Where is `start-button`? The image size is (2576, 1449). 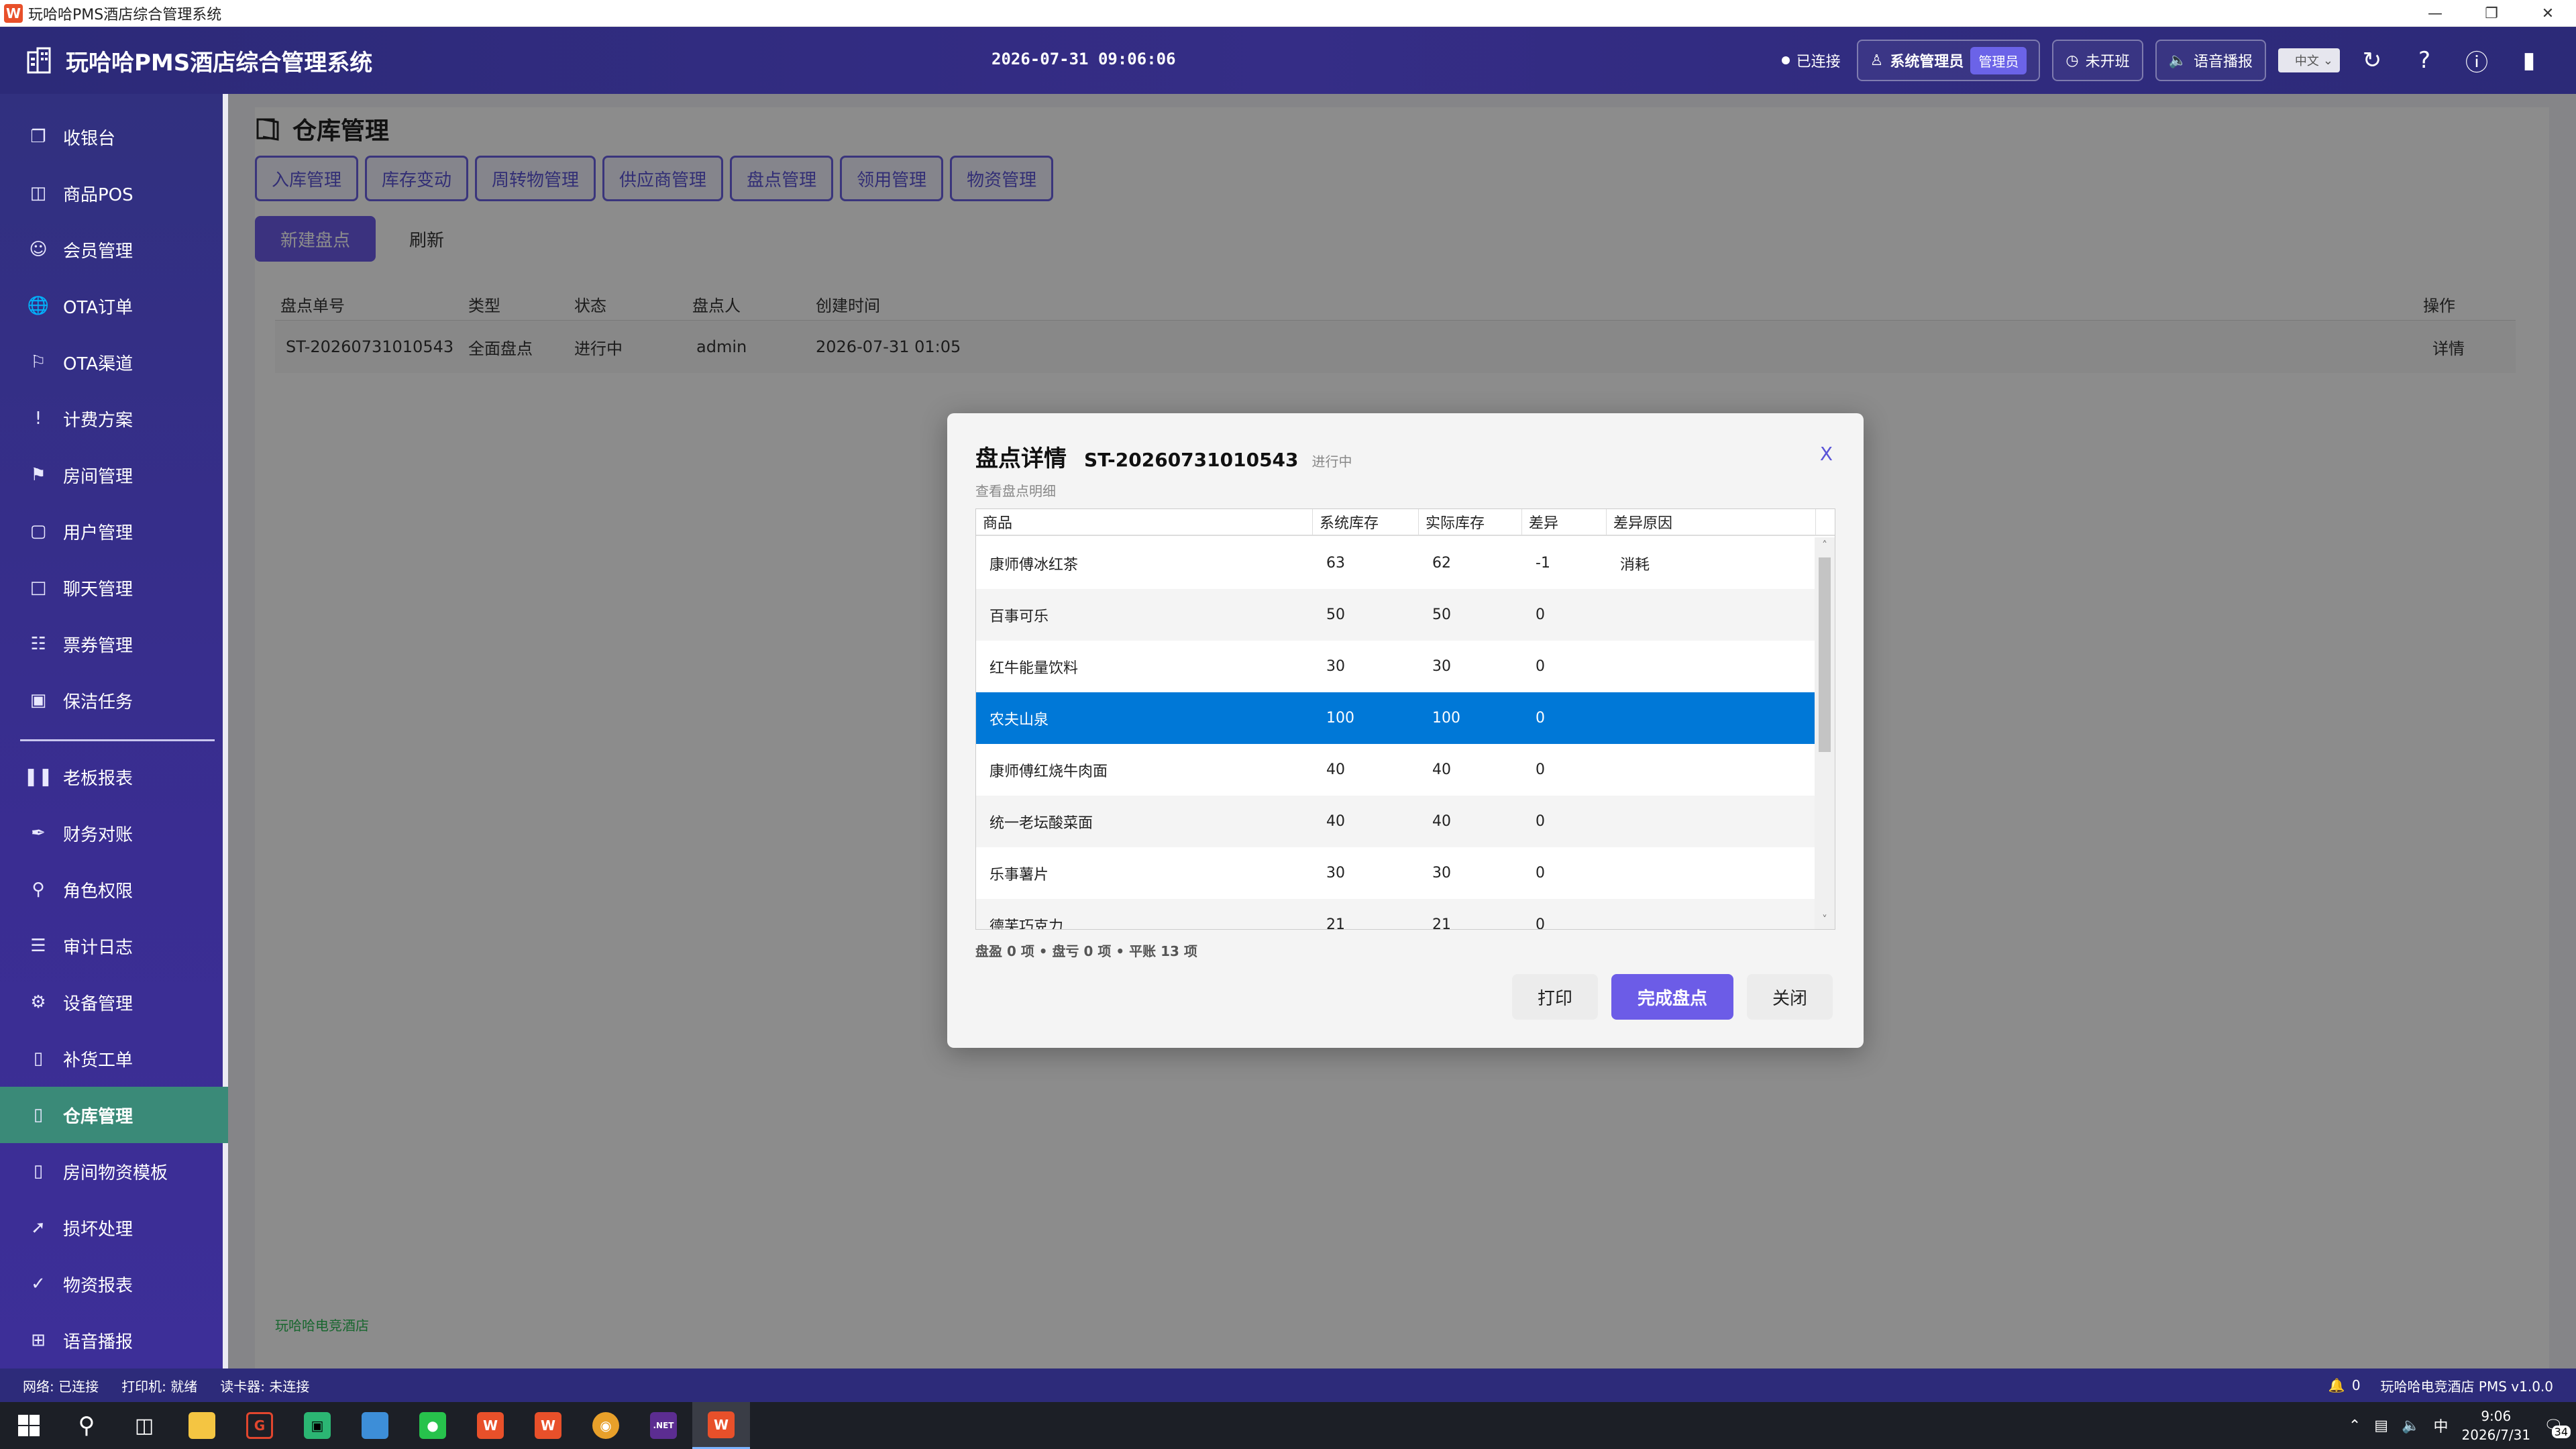 start-button is located at coordinates (29, 1425).